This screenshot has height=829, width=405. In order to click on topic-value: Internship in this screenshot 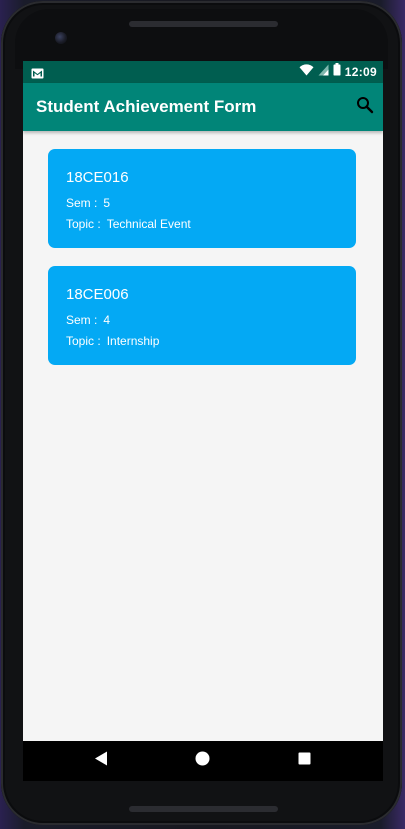, I will do `click(133, 341)`.